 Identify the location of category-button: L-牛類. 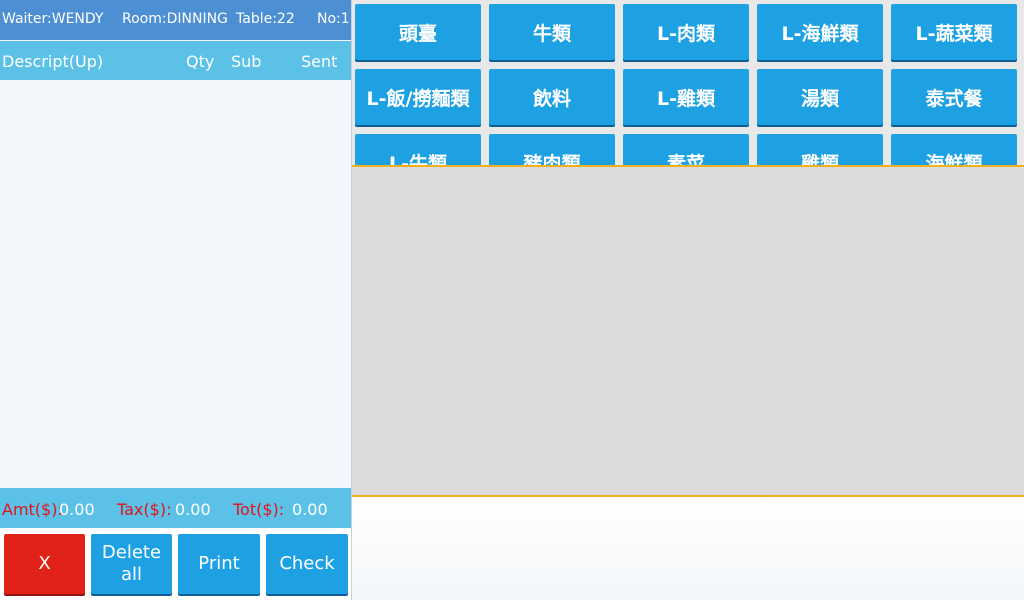
(418, 149).